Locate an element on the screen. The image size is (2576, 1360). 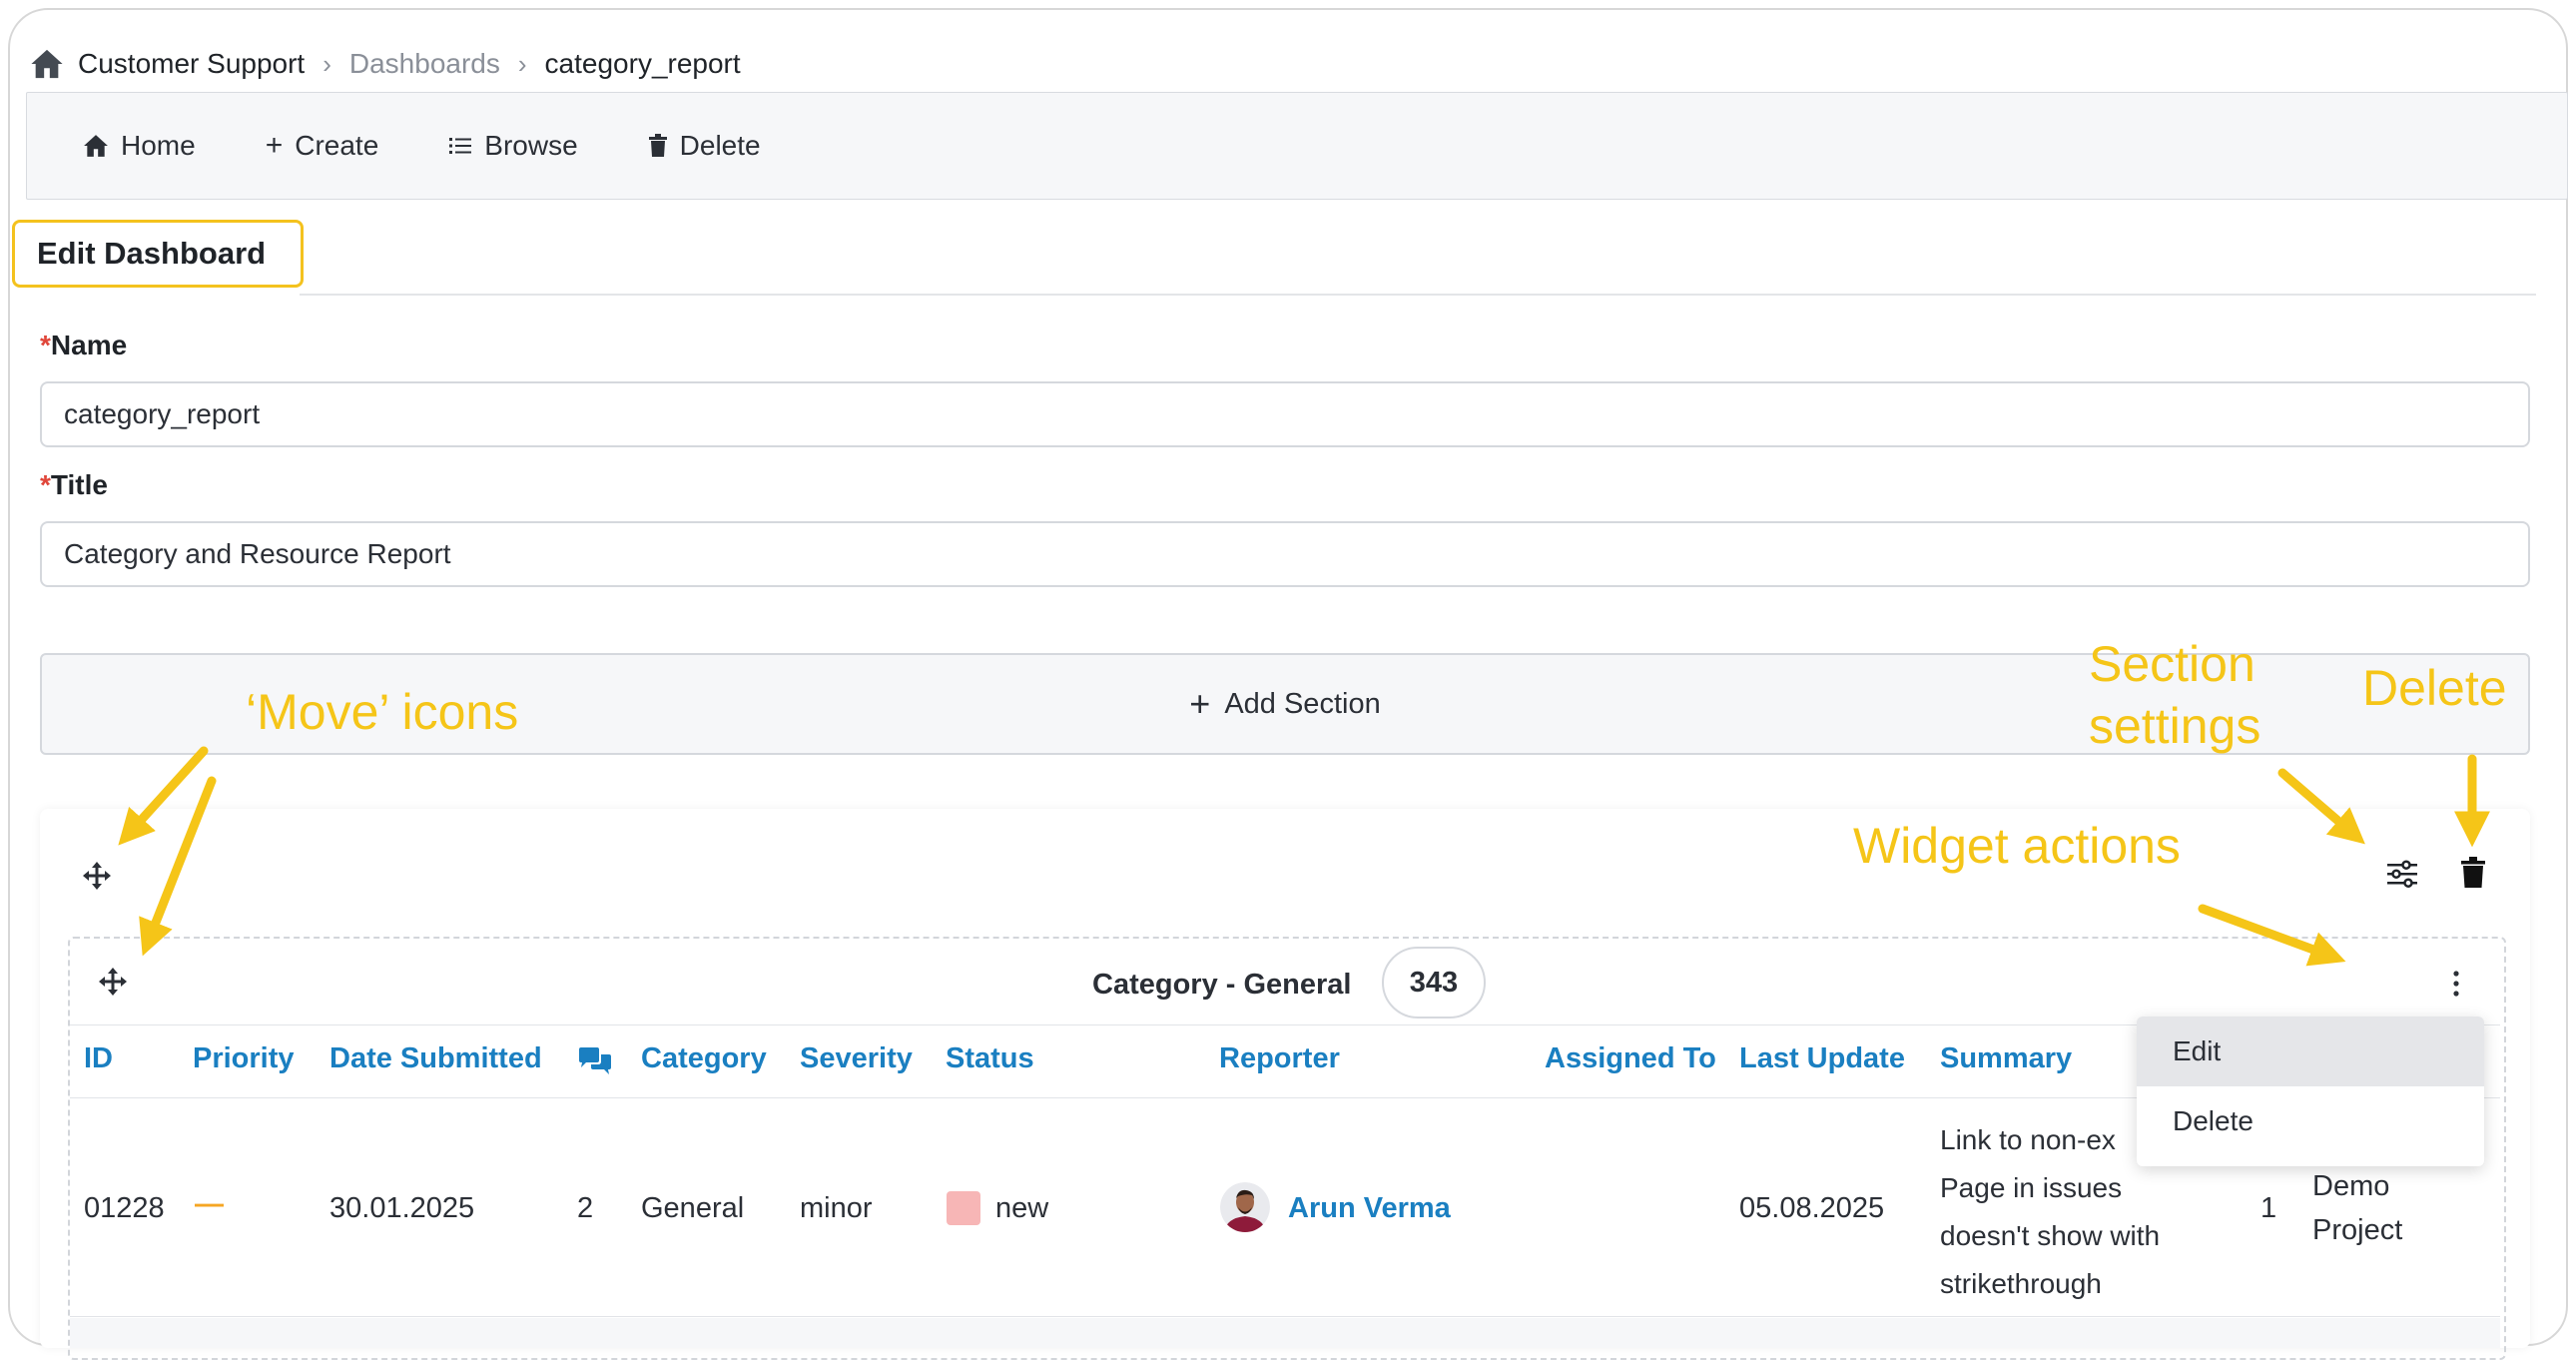
nav-delete-label: Delete is located at coordinates (720, 145).